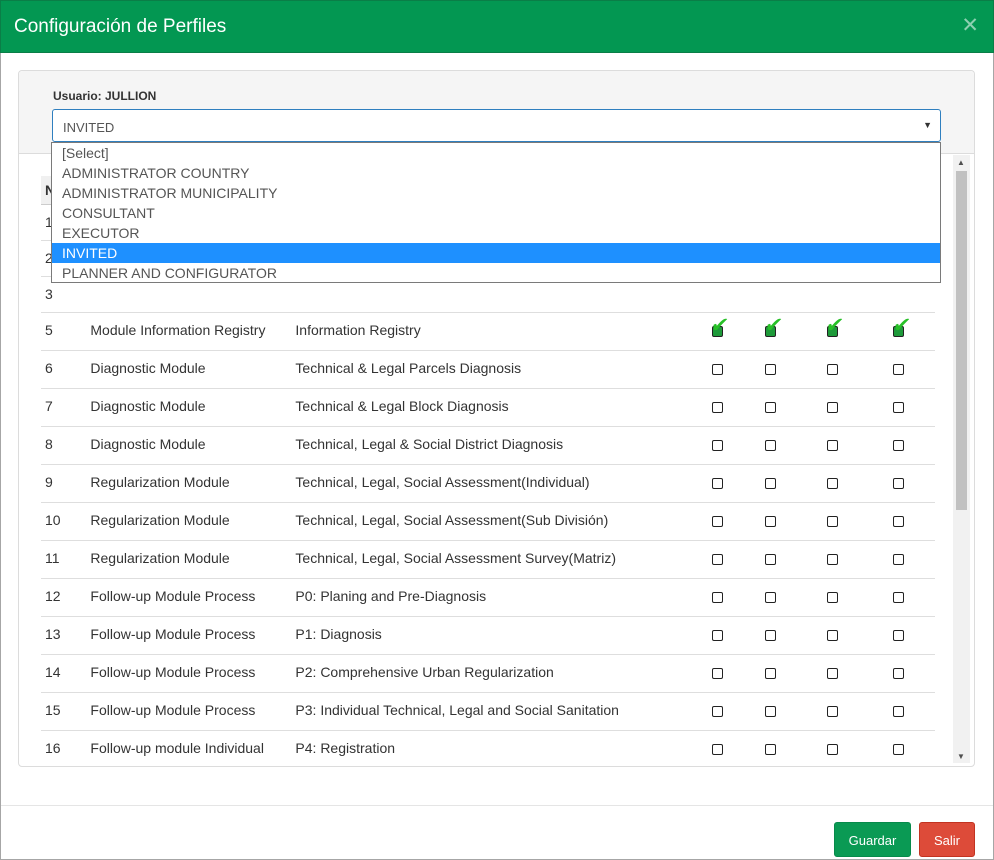 This screenshot has width=994, height=860. What do you see at coordinates (189, 558) in the screenshot?
I see `row-module: Regularization Module` at bounding box center [189, 558].